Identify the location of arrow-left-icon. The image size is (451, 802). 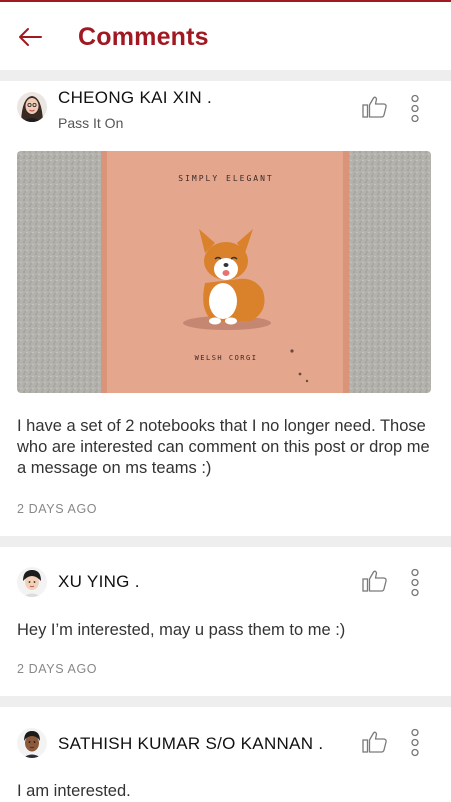
(30, 37).